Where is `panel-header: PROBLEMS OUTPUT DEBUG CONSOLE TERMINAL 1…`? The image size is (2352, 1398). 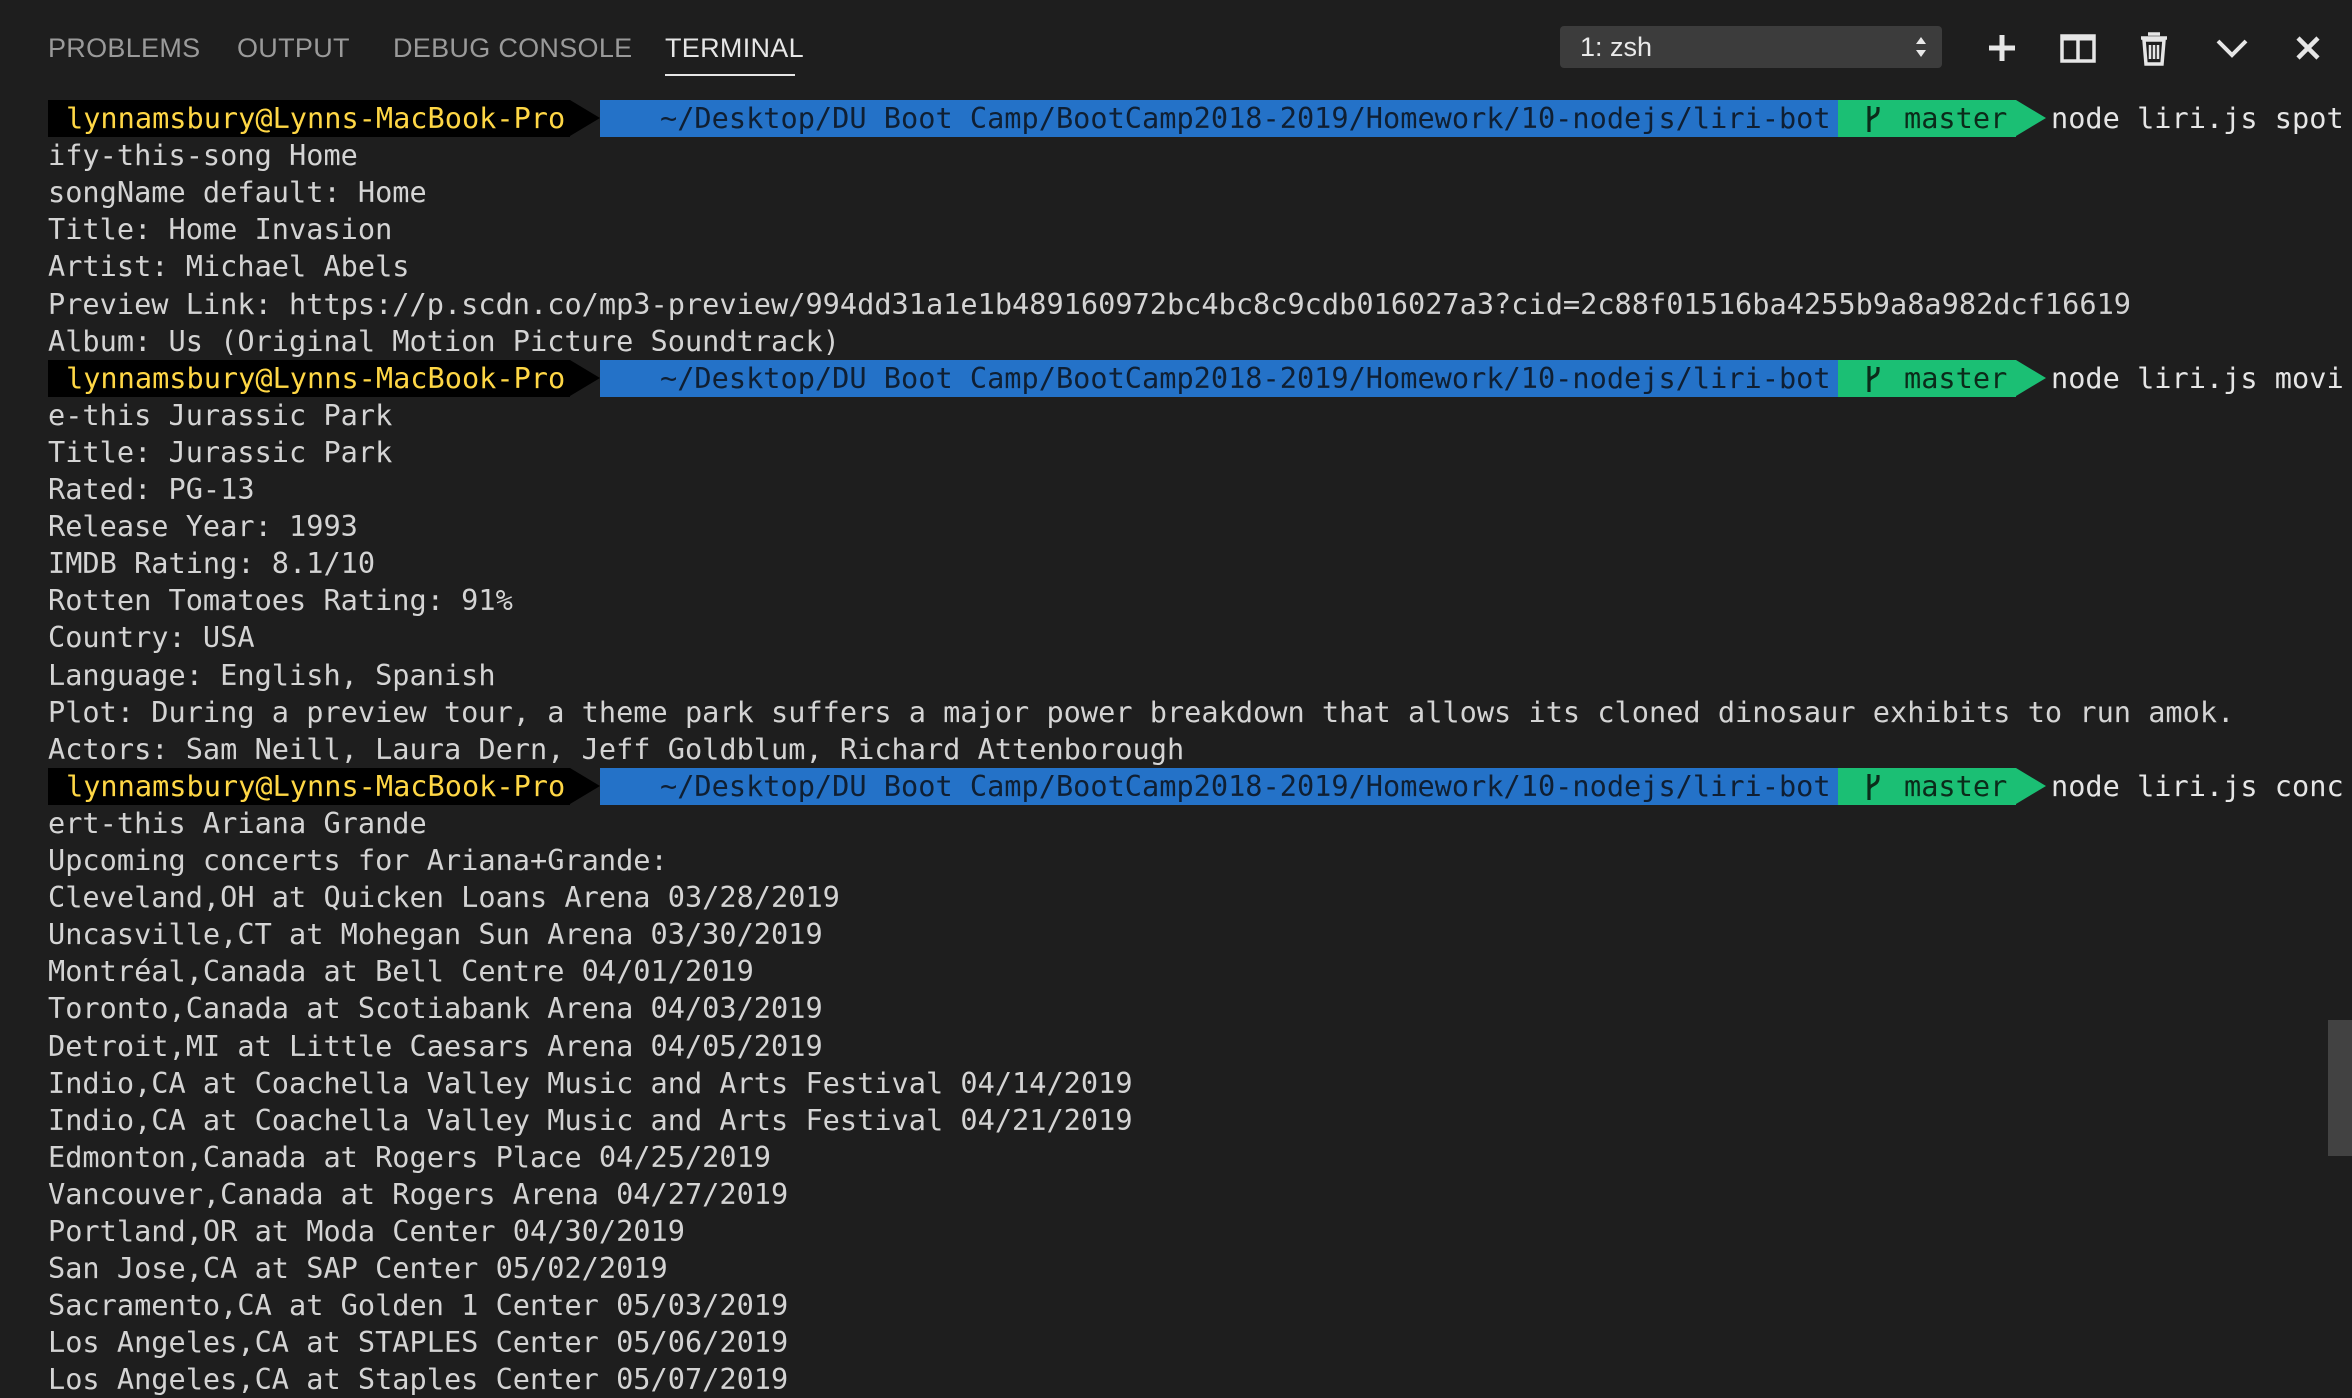 panel-header: PROBLEMS OUTPUT DEBUG CONSOLE TERMINAL 1… is located at coordinates (1176, 47).